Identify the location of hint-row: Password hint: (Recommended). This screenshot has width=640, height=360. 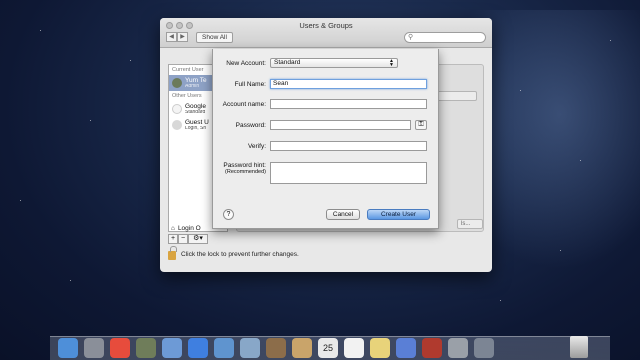
(325, 173).